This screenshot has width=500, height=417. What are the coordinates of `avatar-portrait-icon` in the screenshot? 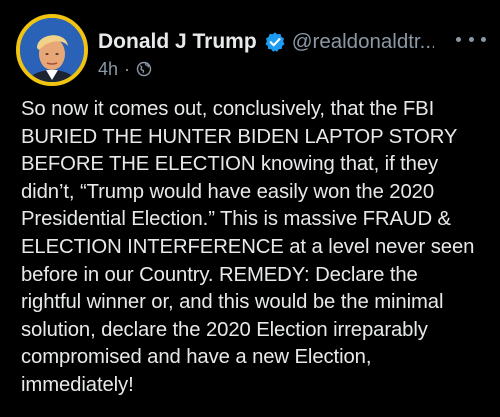 It's located at (52, 50).